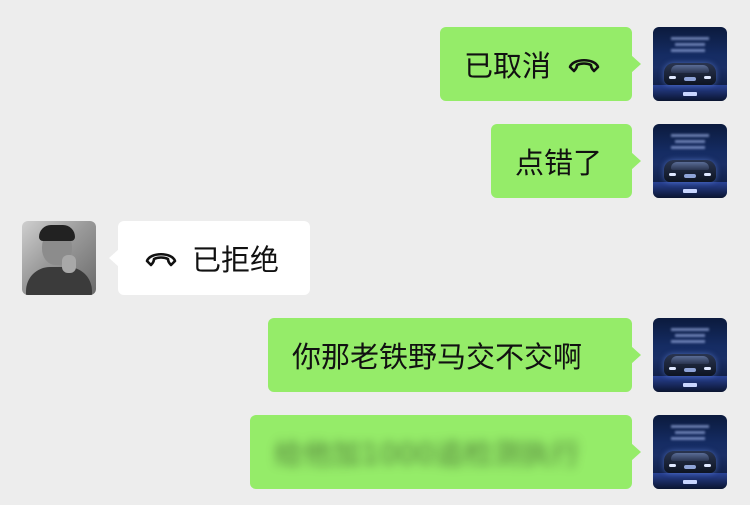  Describe the element at coordinates (437, 357) in the screenshot. I see `message-text: 你那老铁野马交不交啊` at that location.